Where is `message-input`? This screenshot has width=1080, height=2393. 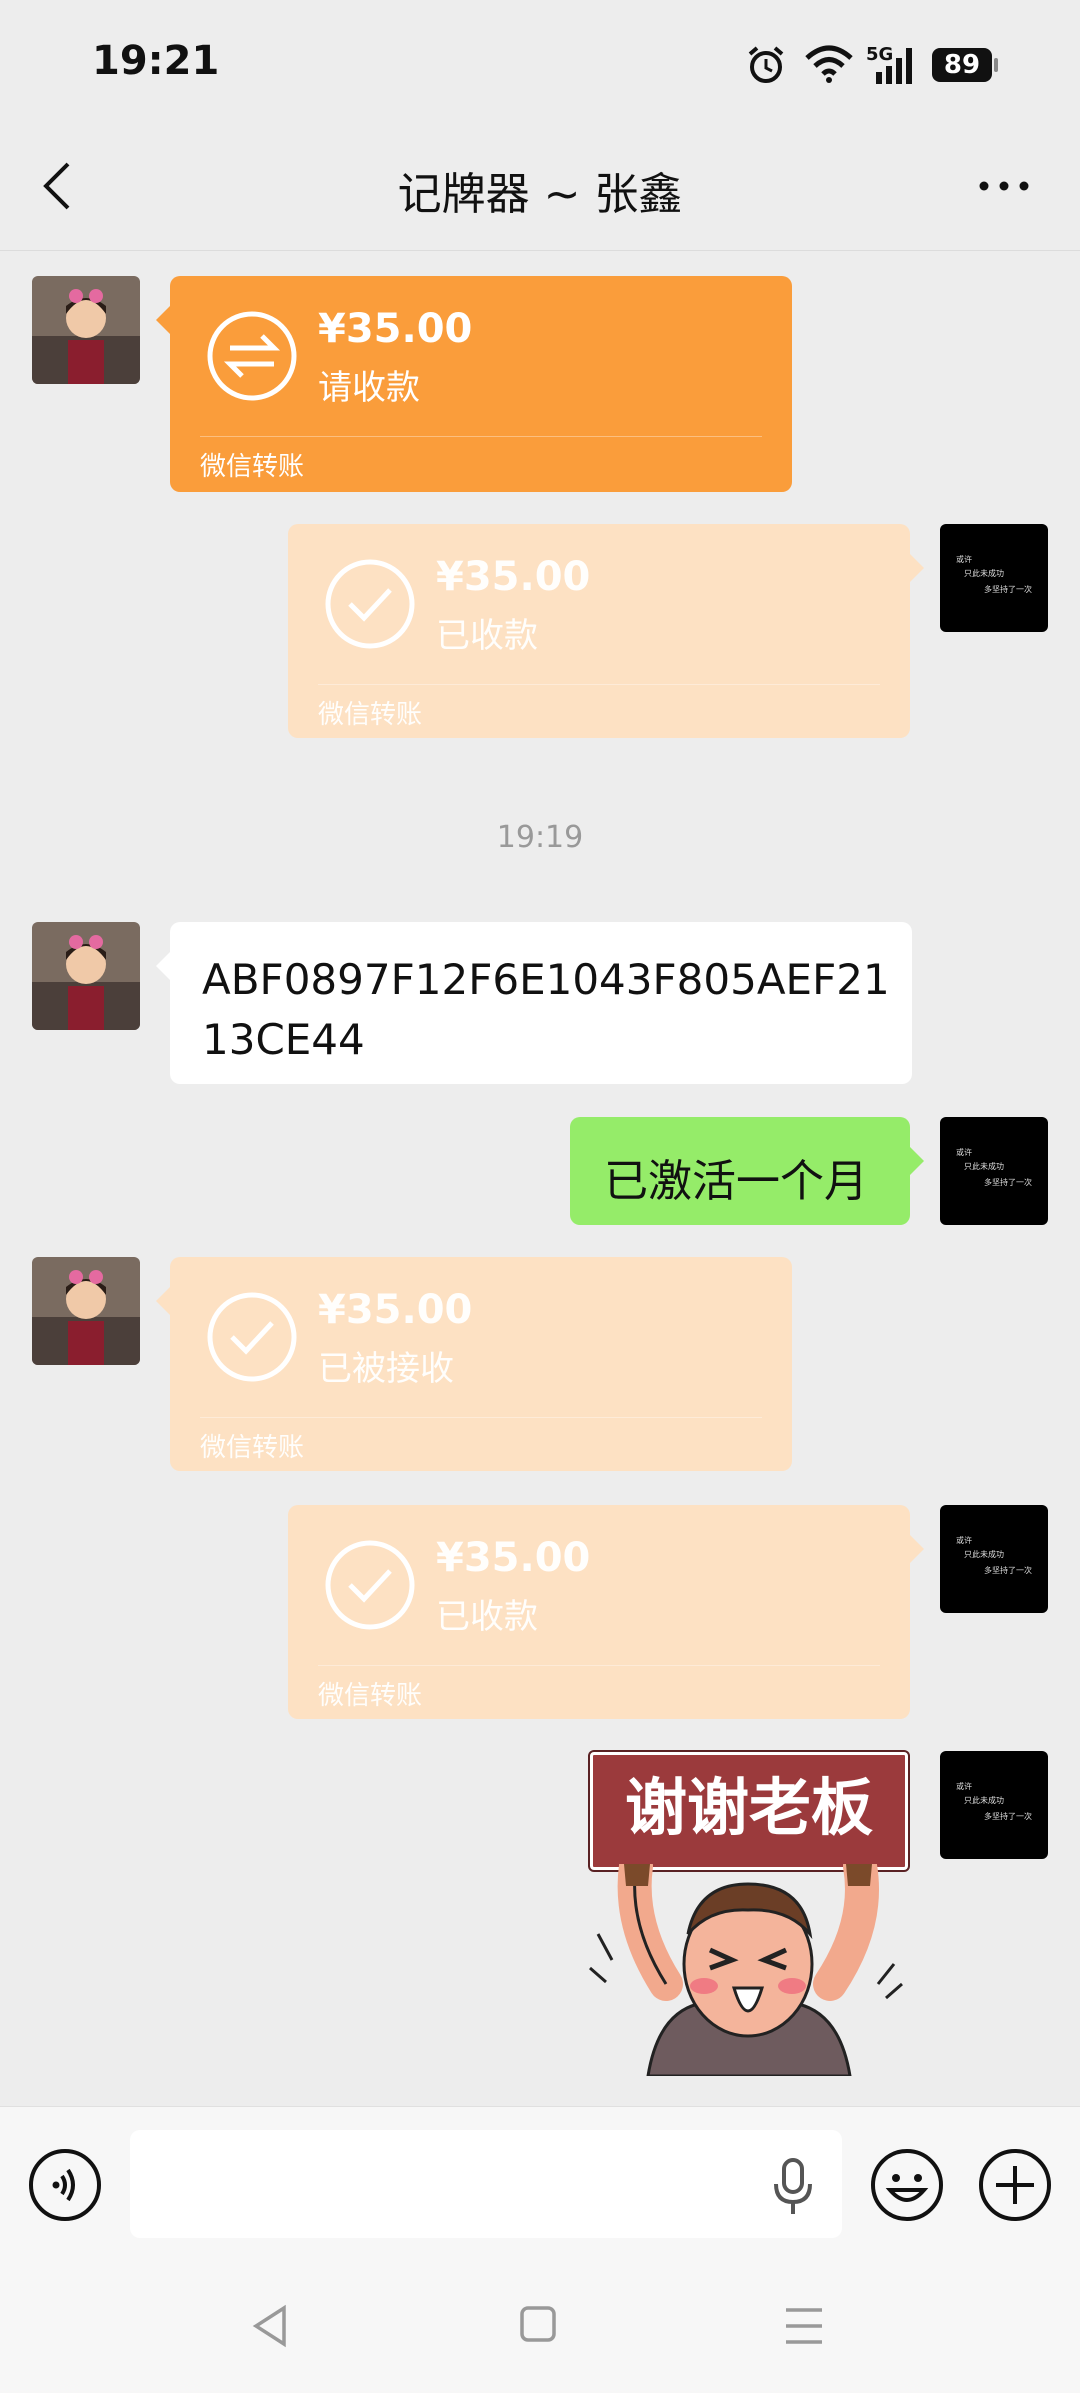 message-input is located at coordinates (486, 2184).